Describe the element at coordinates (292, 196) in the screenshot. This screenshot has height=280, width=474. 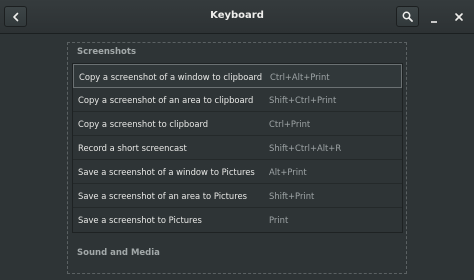
I see `shortcut-accelerator: Shift+Print` at that location.